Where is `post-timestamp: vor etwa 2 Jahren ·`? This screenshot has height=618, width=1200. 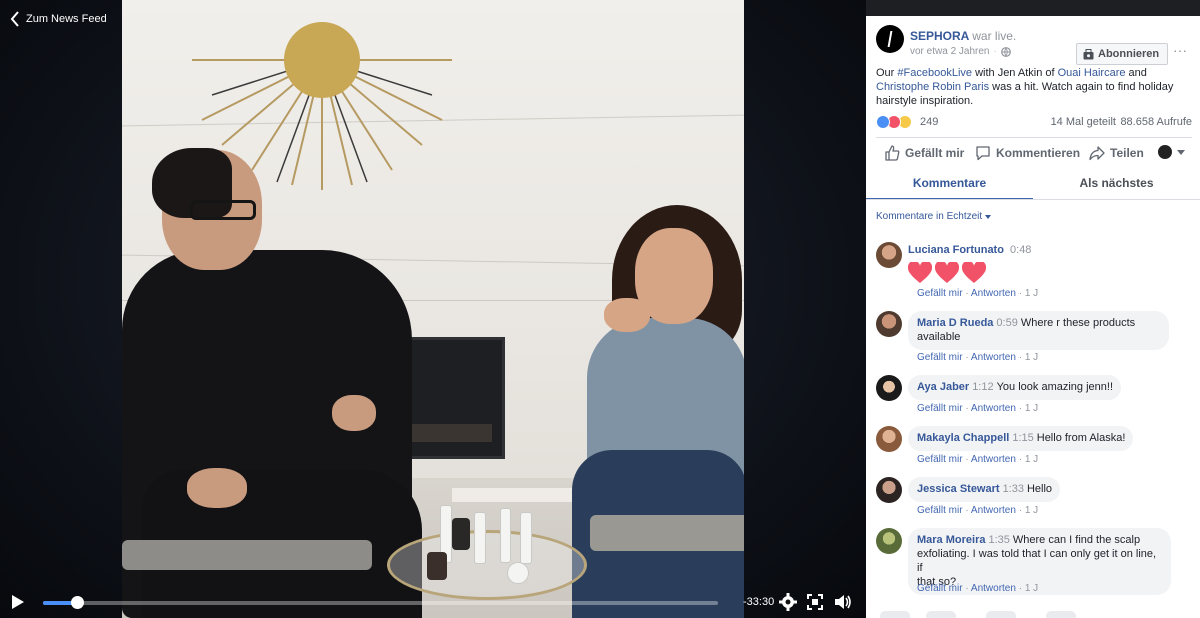 post-timestamp: vor etwa 2 Jahren · is located at coordinates (960, 51).